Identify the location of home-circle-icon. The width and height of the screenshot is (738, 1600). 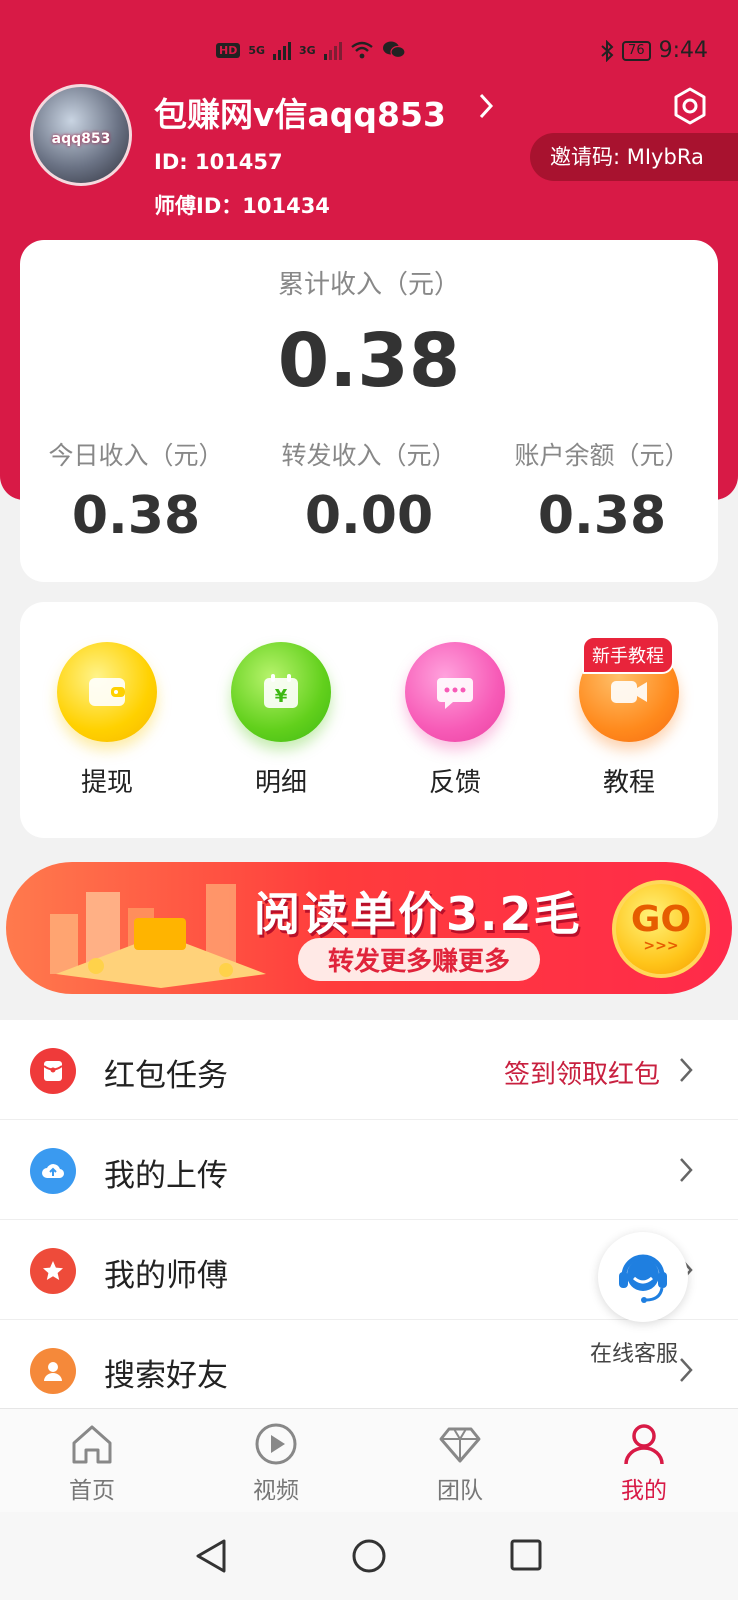
(369, 1556).